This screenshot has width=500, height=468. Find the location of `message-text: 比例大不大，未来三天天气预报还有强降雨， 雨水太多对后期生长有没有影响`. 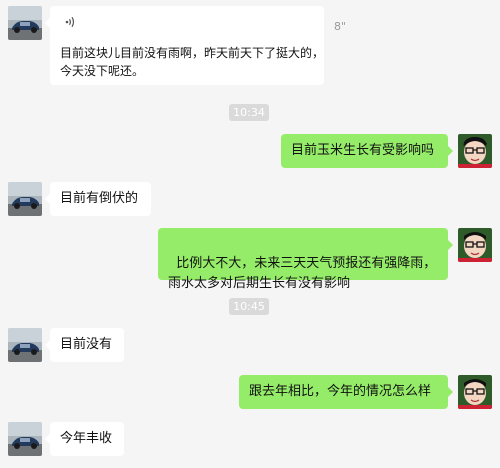

message-text: 比例大不大，未来三天天气预报还有强降雨， 雨水太多对后期生长有没有影响 is located at coordinates (302, 273).